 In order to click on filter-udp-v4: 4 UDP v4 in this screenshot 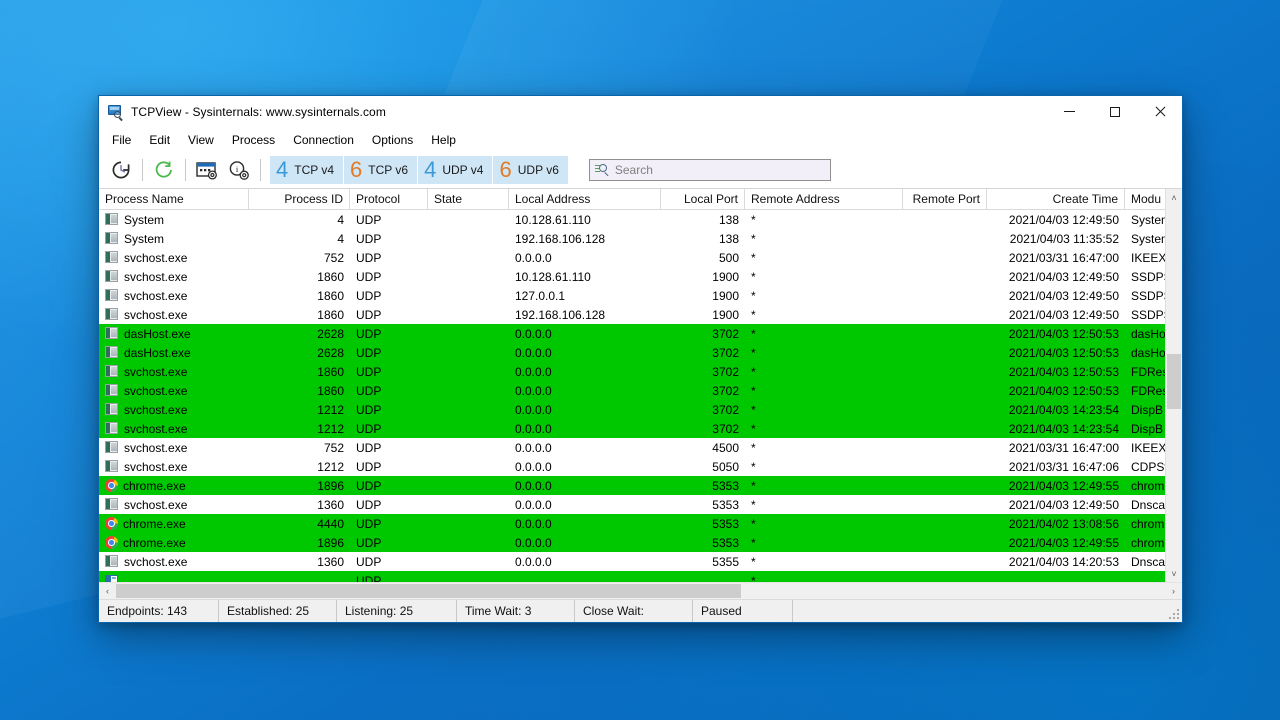, I will do `click(456, 169)`.